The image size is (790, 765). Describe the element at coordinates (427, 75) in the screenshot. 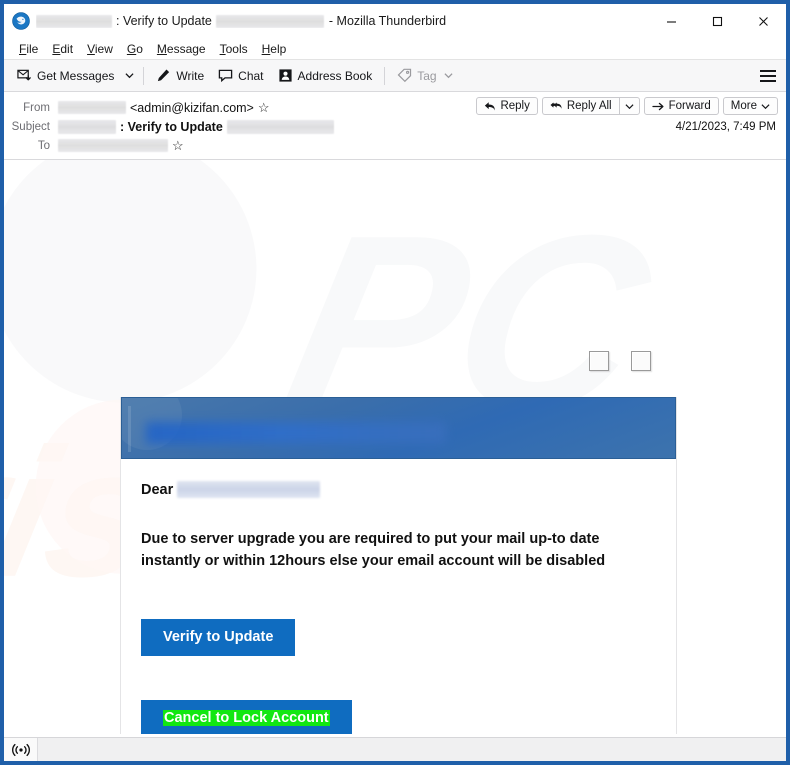

I see `tag-label: Tag` at that location.